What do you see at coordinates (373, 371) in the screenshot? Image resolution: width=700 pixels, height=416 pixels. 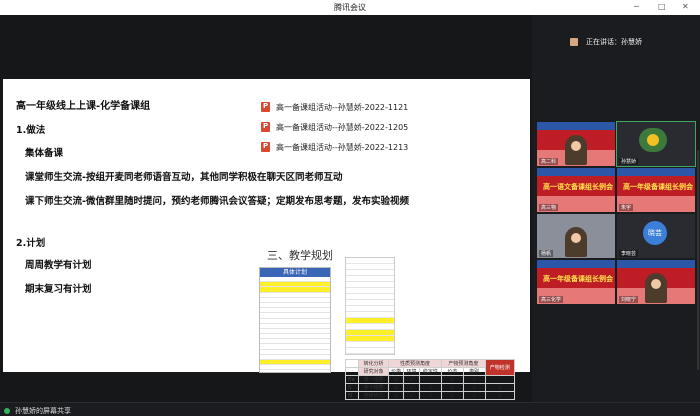 I see `matrix-header: 研究对象` at bounding box center [373, 371].